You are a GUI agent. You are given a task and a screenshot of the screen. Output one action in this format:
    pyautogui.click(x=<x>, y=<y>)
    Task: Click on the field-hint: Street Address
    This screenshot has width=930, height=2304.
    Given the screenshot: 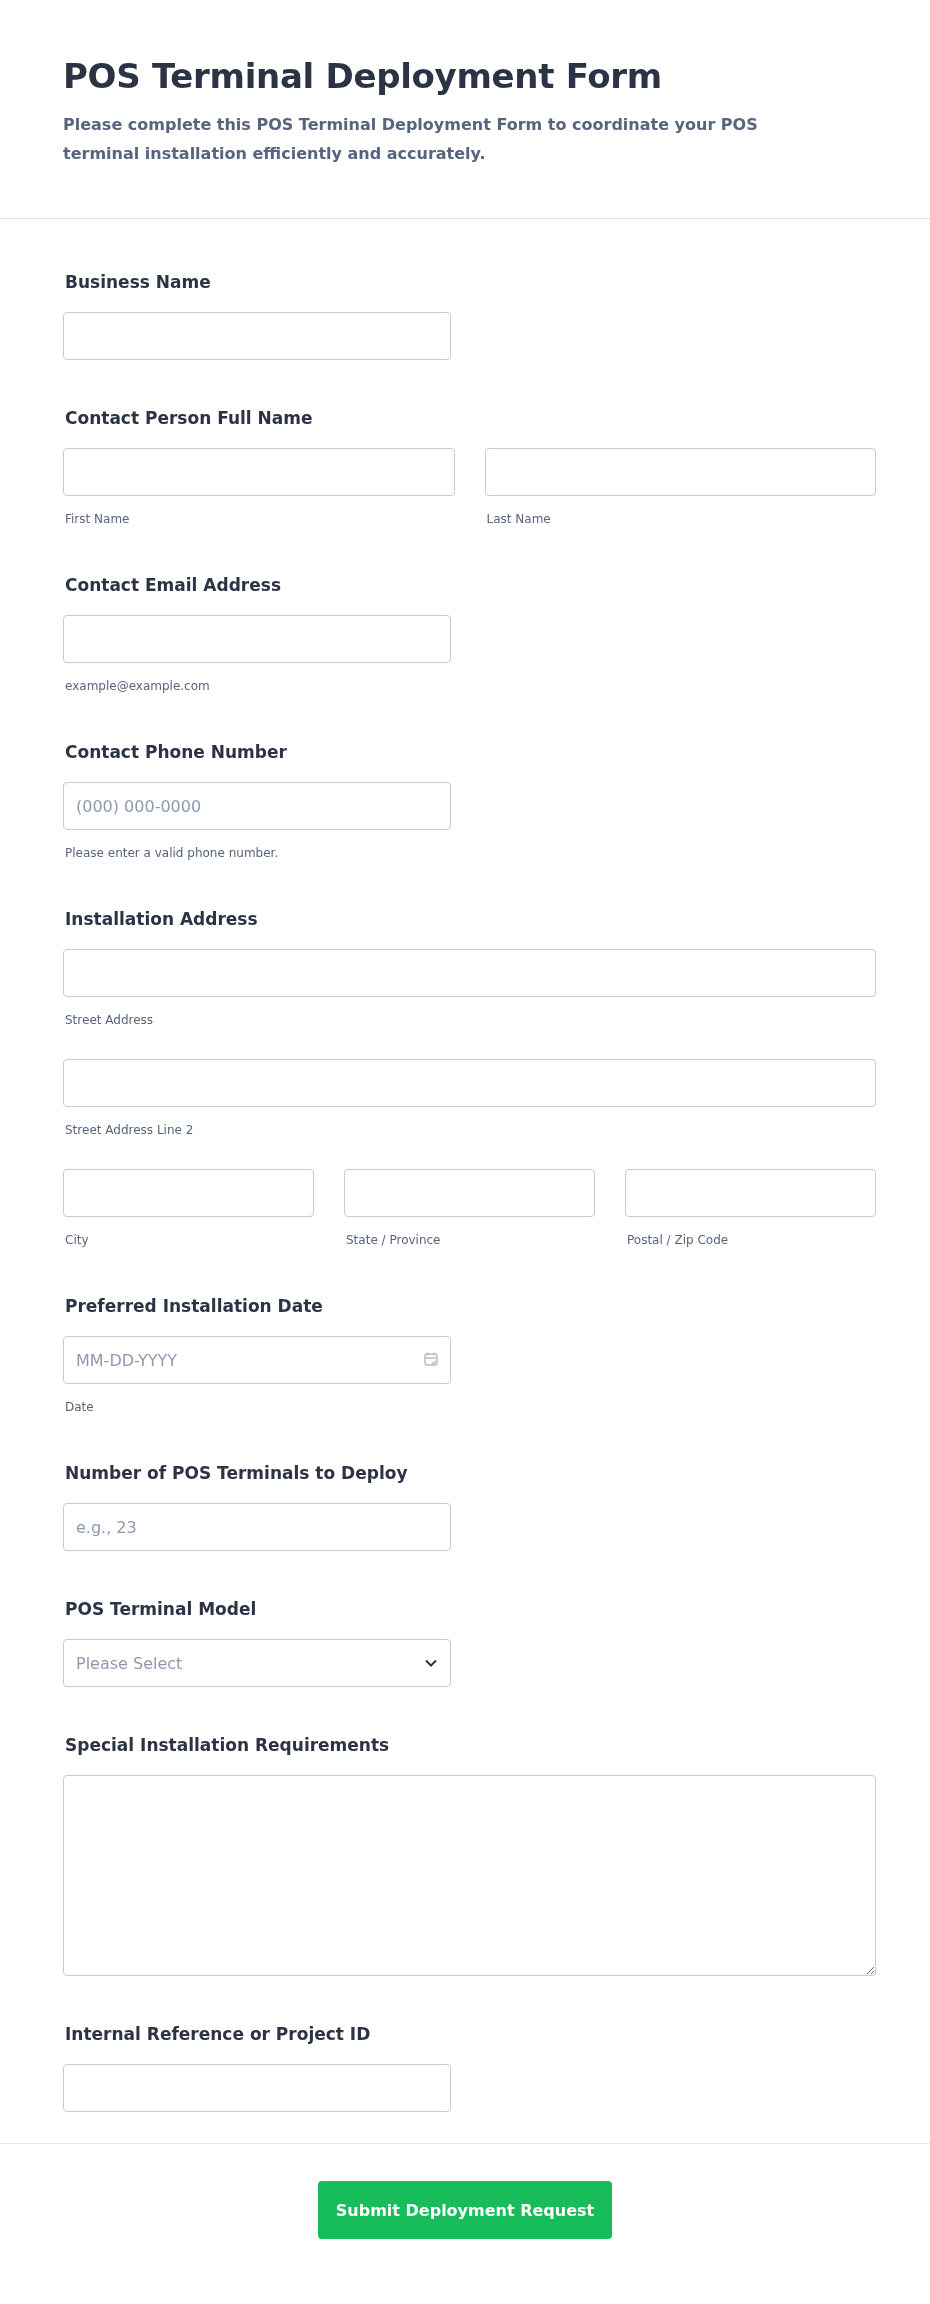 What is the action you would take?
    pyautogui.click(x=110, y=1020)
    